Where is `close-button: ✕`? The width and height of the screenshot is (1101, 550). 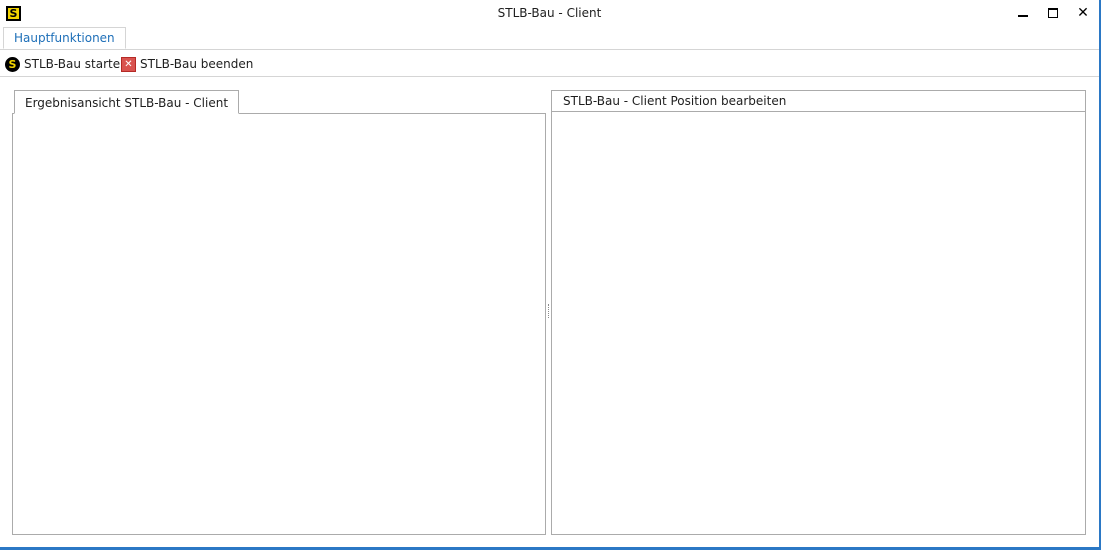
close-button: ✕ is located at coordinates (1083, 13).